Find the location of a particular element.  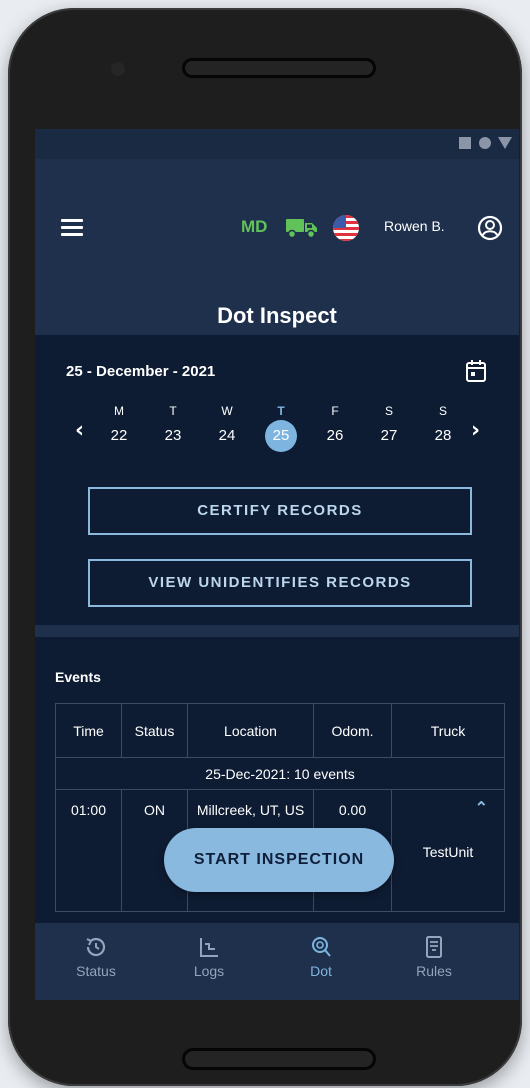

nav-item-dot: Dot is located at coordinates (321, 957).